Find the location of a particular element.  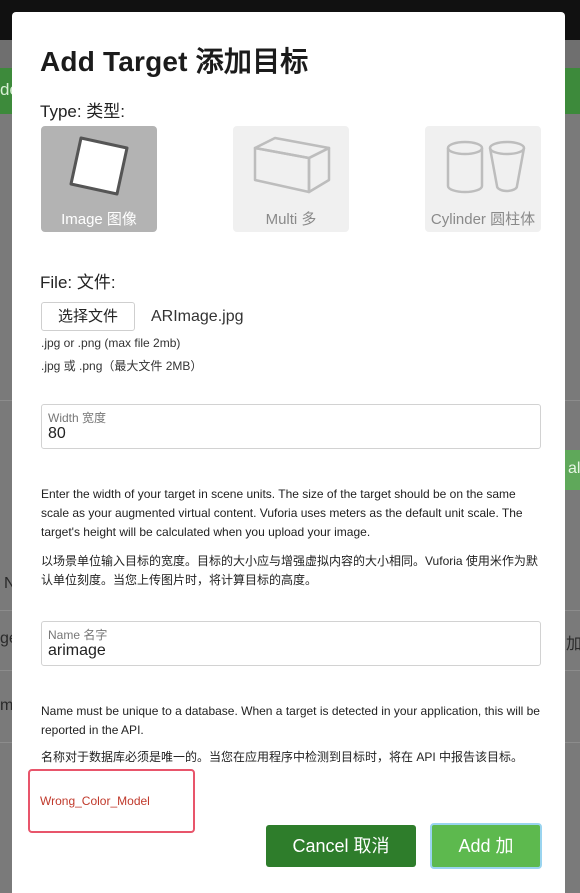

name-field: Name 名字 is located at coordinates (291, 643).